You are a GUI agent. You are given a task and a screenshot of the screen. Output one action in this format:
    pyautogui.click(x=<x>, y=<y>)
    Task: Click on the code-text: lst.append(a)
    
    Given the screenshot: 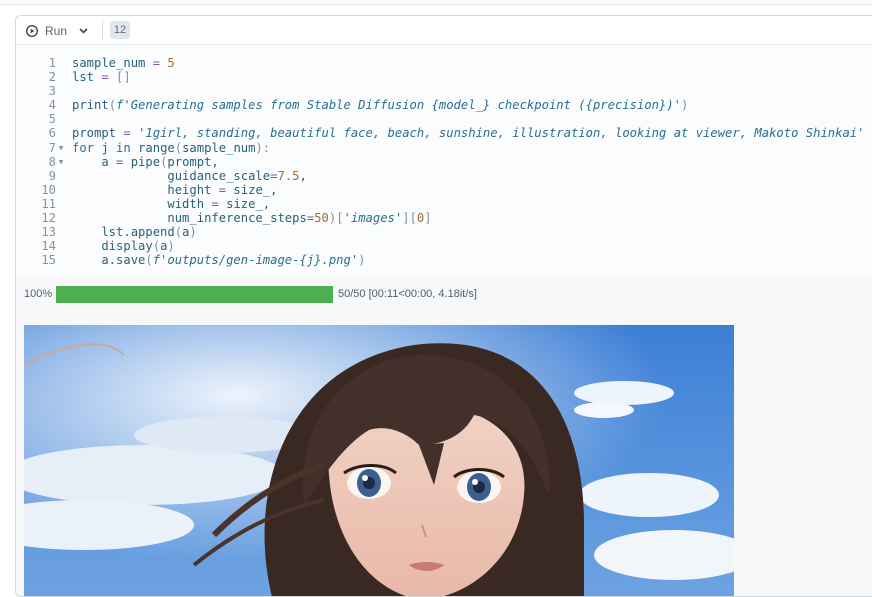 What is the action you would take?
    pyautogui.click(x=134, y=232)
    